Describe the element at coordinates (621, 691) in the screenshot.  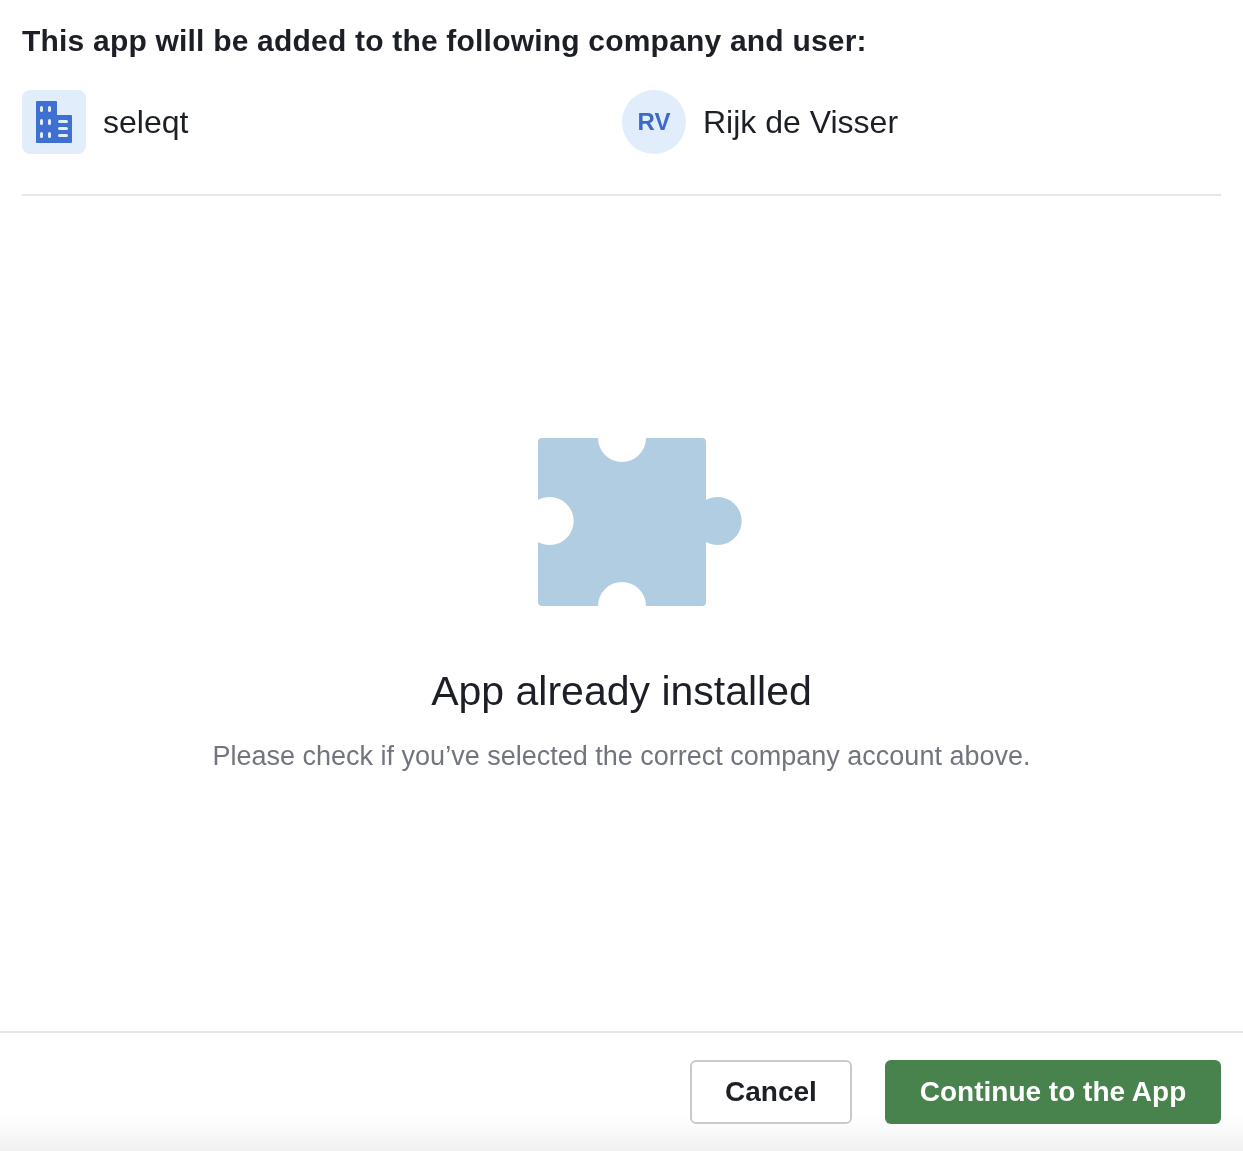
I see `status-title: App already installed` at that location.